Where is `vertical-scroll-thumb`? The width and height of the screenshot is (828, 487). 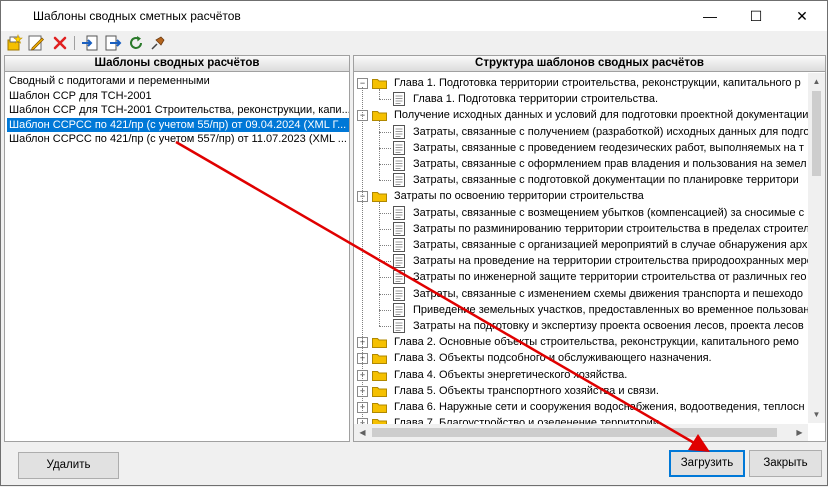
vertical-scroll-thumb is located at coordinates (816, 133).